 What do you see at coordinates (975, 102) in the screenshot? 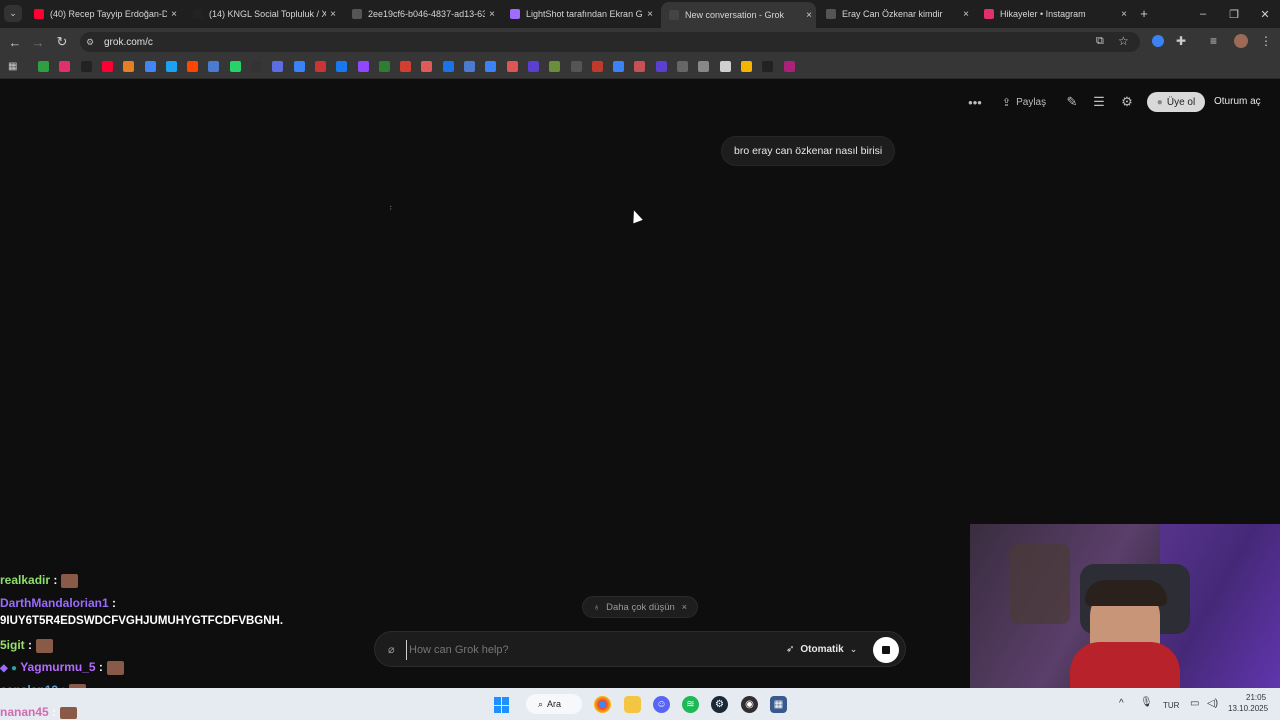
I see `more-options-icon: •••` at bounding box center [975, 102].